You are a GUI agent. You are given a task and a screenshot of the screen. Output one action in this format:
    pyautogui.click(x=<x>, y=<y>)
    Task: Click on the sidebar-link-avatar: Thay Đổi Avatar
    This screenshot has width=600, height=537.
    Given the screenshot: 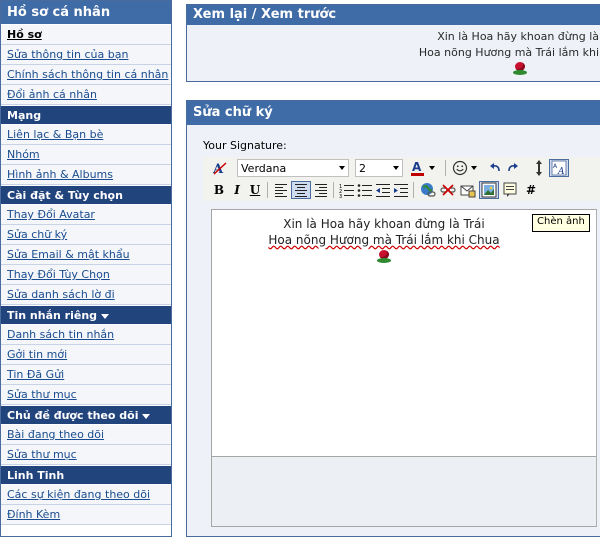 What is the action you would take?
    pyautogui.click(x=51, y=214)
    